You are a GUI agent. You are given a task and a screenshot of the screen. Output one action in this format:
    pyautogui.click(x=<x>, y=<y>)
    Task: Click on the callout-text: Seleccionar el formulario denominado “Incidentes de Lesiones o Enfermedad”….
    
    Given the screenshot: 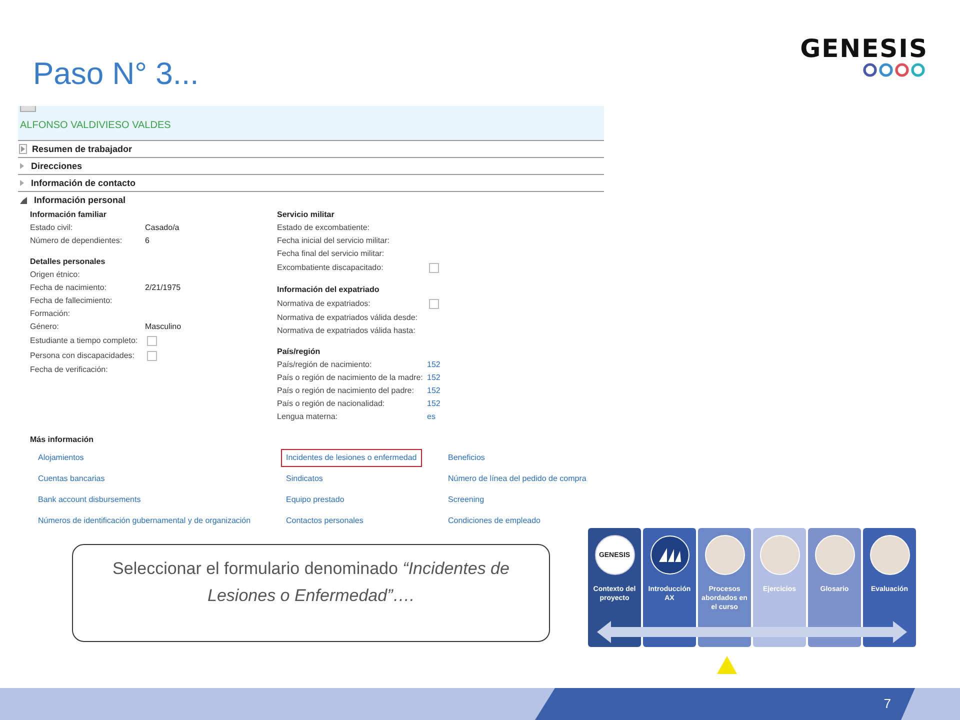 What is the action you would take?
    pyautogui.click(x=311, y=593)
    